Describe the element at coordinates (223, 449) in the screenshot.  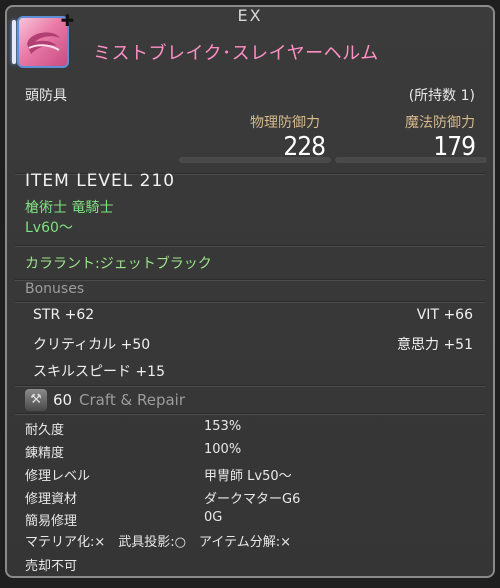
I see `spiritbond-value: 100%` at that location.